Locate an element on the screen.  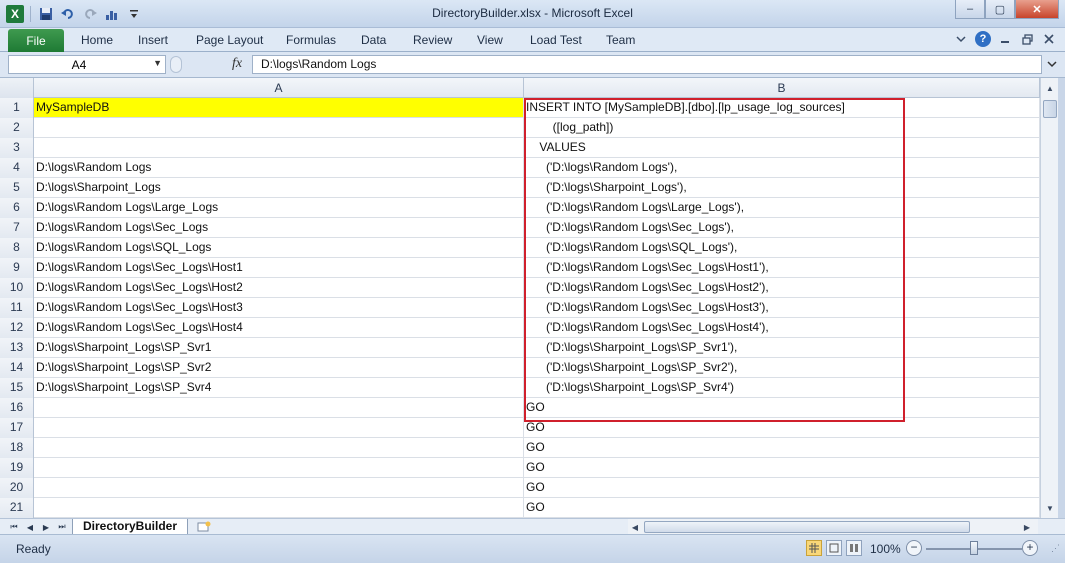
tab-page-layout: Page Layout is located at coordinates (229, 40).